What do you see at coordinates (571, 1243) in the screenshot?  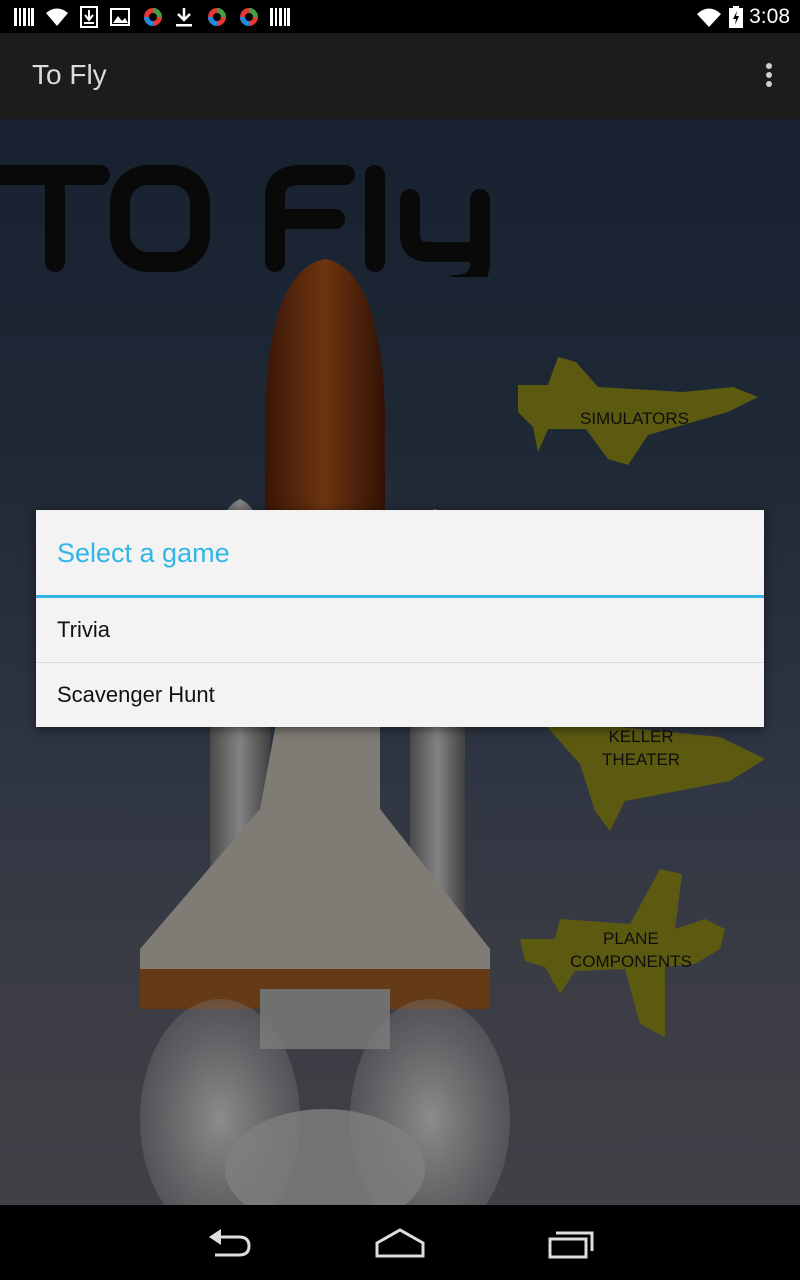 I see `recent-apps-icon` at bounding box center [571, 1243].